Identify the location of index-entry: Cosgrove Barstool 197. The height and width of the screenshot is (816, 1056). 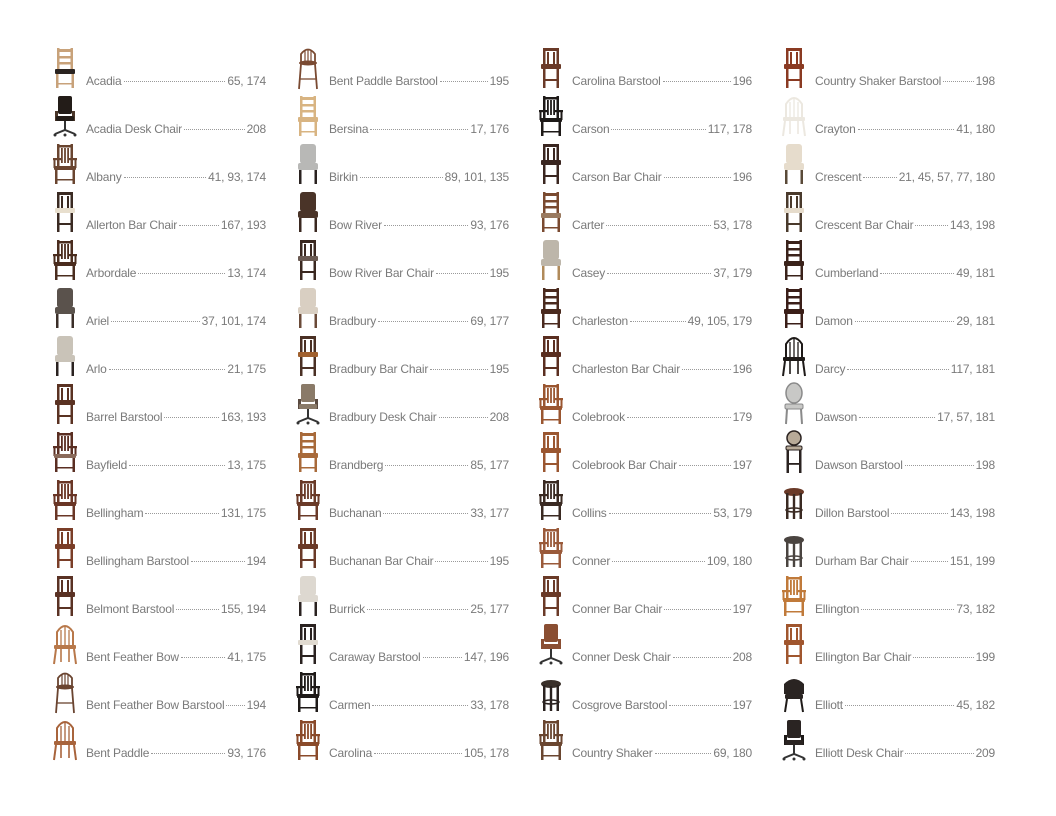
(657, 694).